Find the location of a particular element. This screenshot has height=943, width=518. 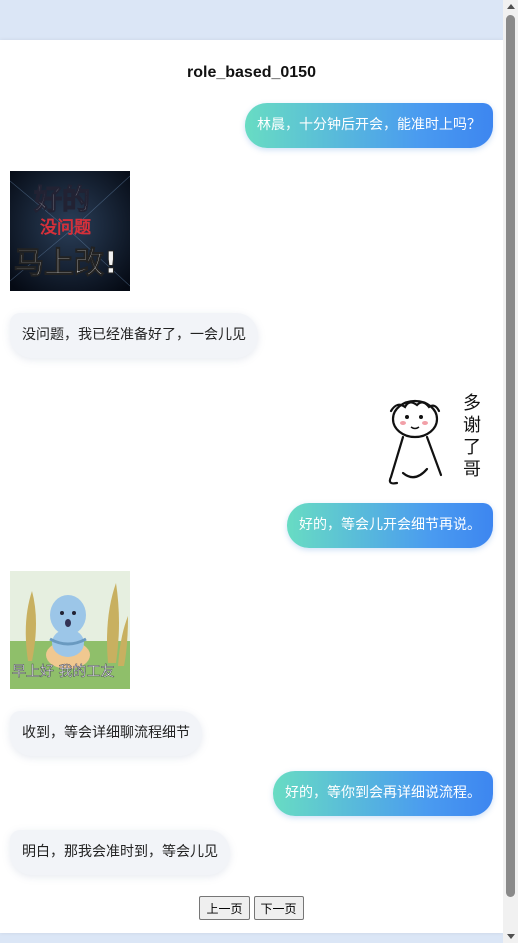

page-title: role_based_0150 is located at coordinates (251, 72).